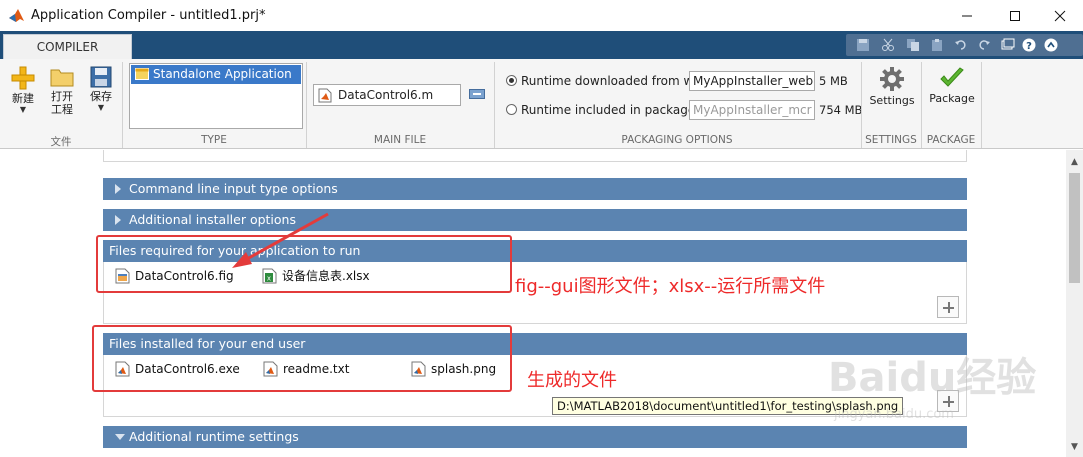 This screenshot has height=457, width=1083. I want to click on baidu-watermark: Baidu经验 jingyan.baidu.com, so click(948, 390).